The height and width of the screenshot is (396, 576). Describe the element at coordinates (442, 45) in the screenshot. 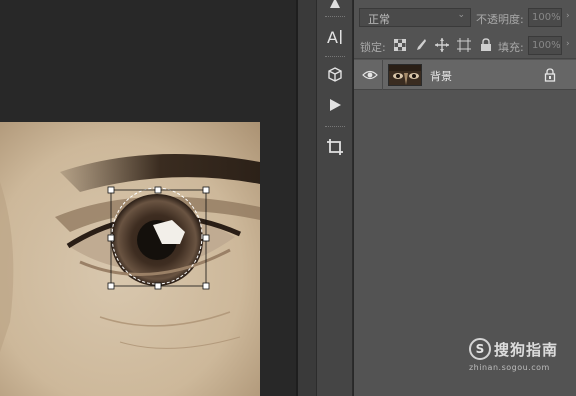

I see `lock-position-icon` at that location.